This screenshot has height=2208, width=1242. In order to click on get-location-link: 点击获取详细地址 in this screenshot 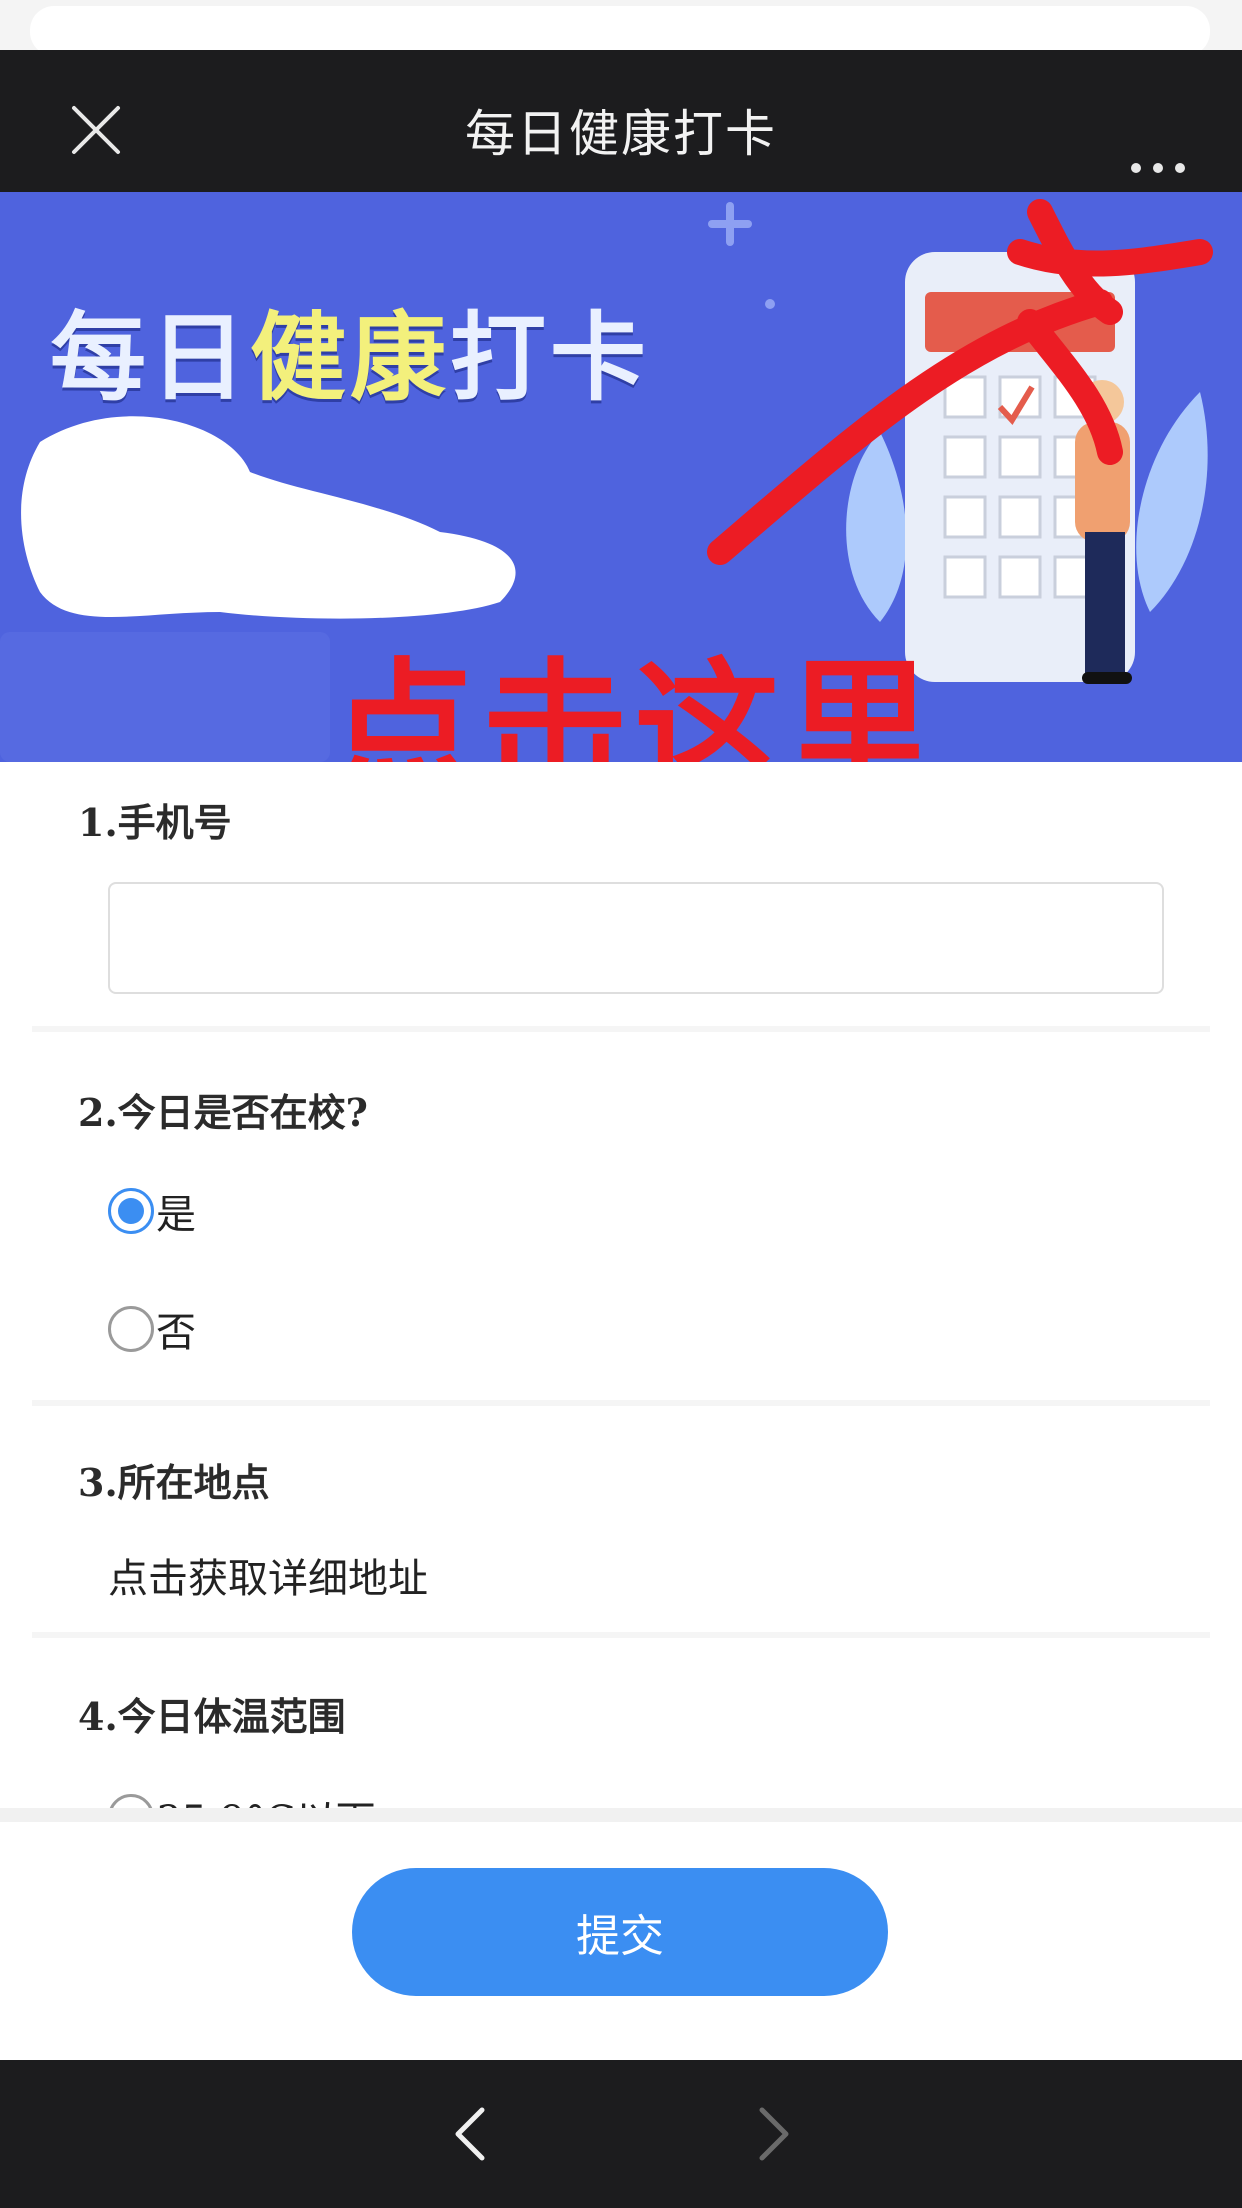, I will do `click(268, 1575)`.